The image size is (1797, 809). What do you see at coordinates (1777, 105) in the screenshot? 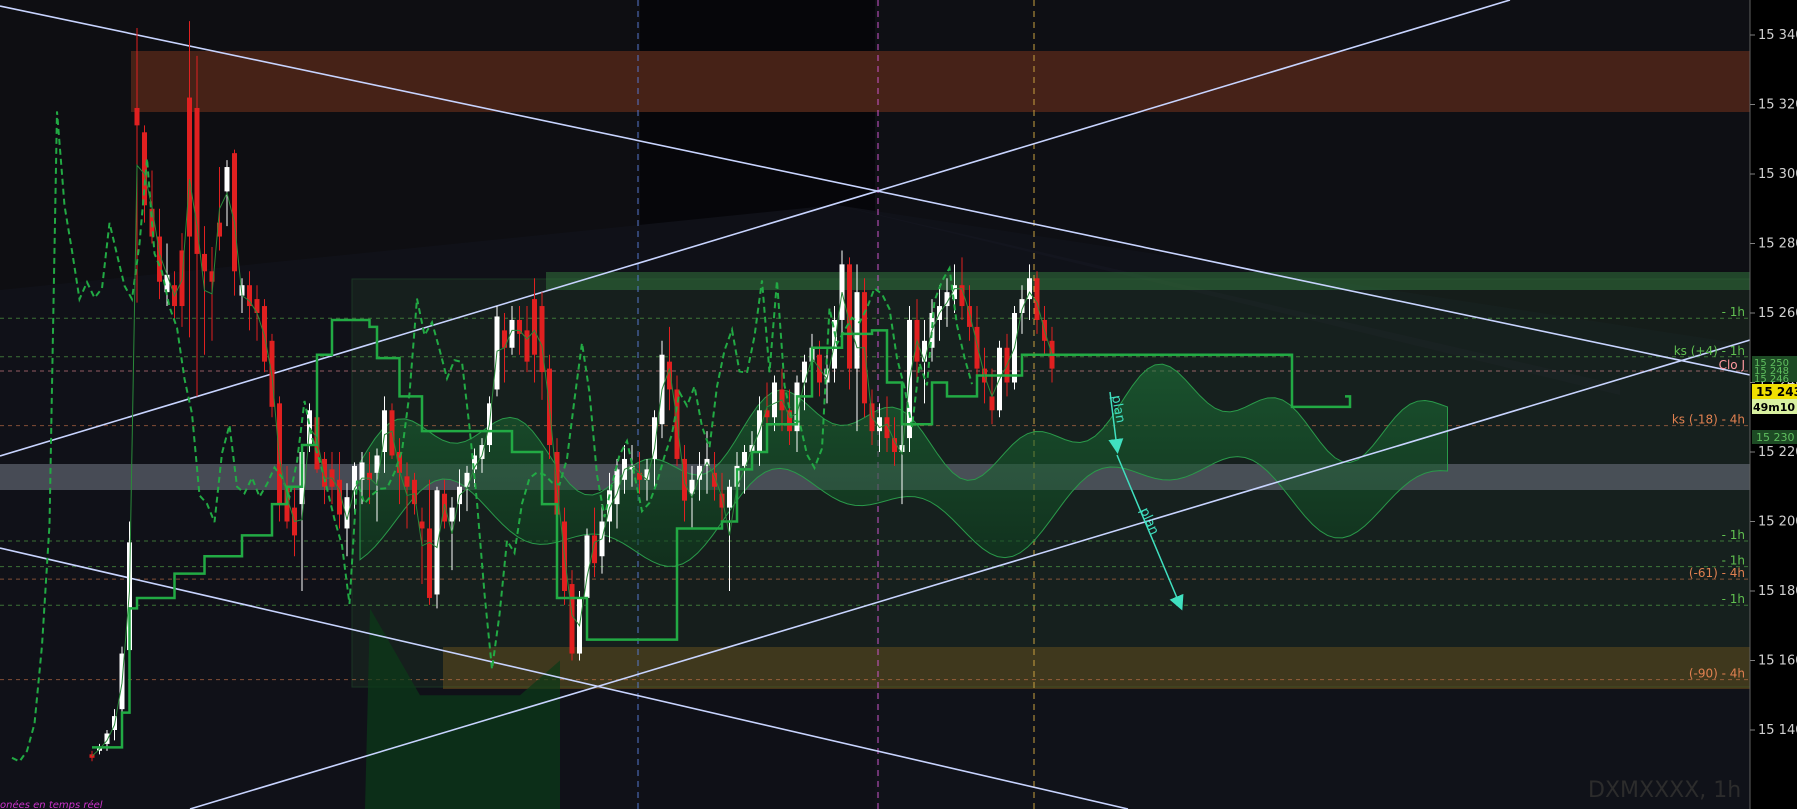
I see `price-tick-label: 15 320` at bounding box center [1777, 105].